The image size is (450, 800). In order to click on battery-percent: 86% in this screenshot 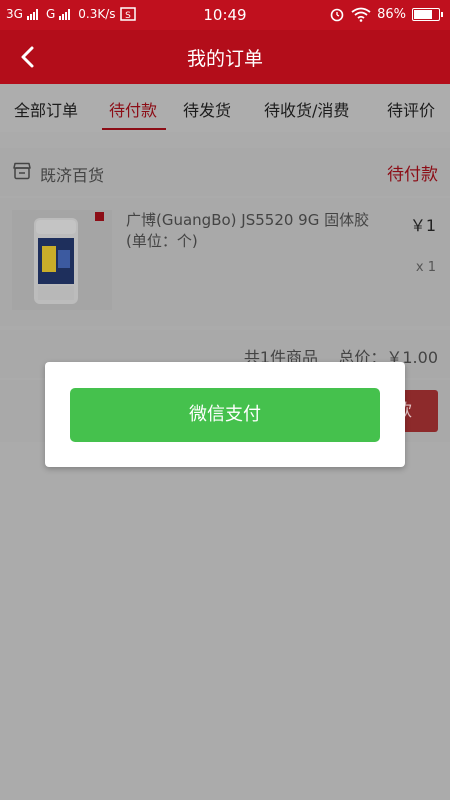, I will do `click(391, 14)`.